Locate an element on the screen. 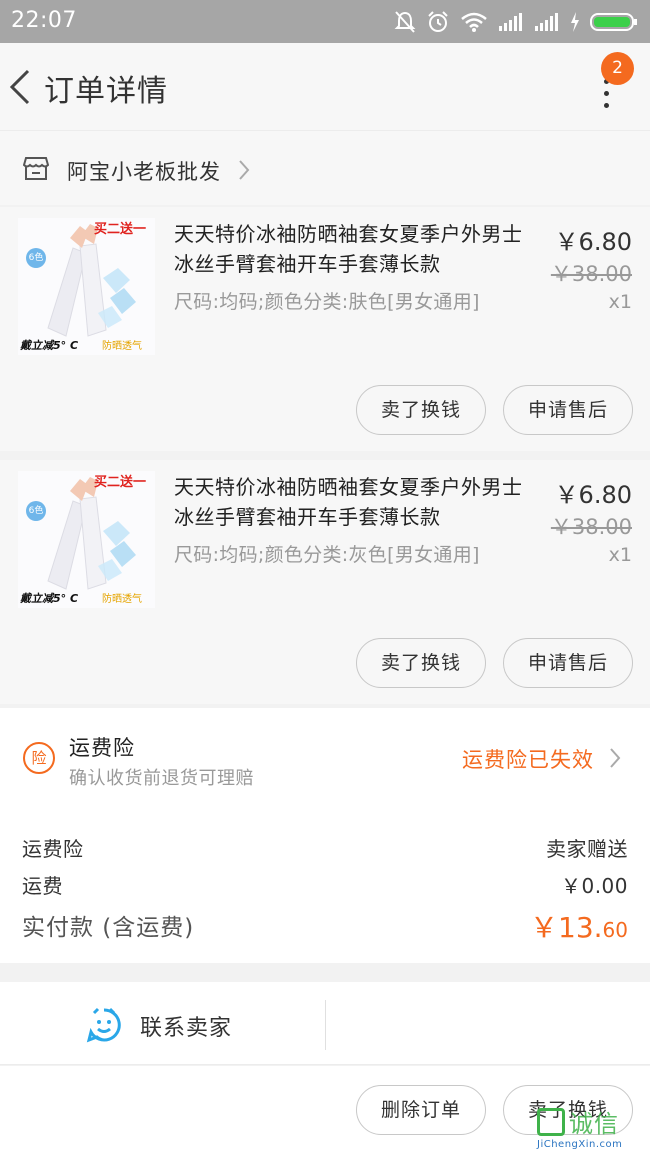  mute-icon is located at coordinates (405, 22).